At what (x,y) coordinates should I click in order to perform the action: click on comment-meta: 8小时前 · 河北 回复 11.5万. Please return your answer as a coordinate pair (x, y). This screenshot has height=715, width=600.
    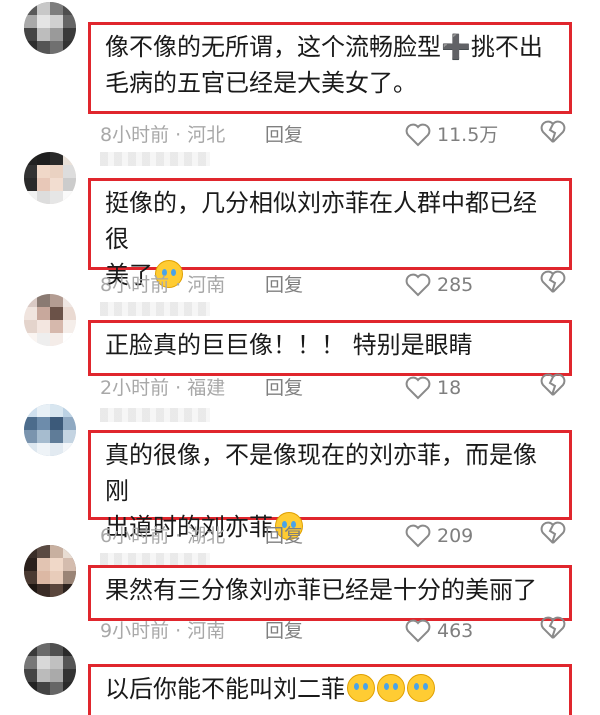
    Looking at the image, I should click on (338, 135).